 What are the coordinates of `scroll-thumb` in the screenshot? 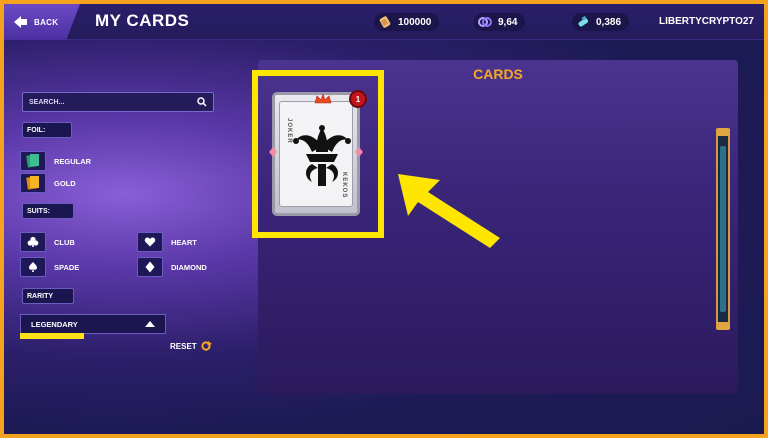 It's located at (723, 229).